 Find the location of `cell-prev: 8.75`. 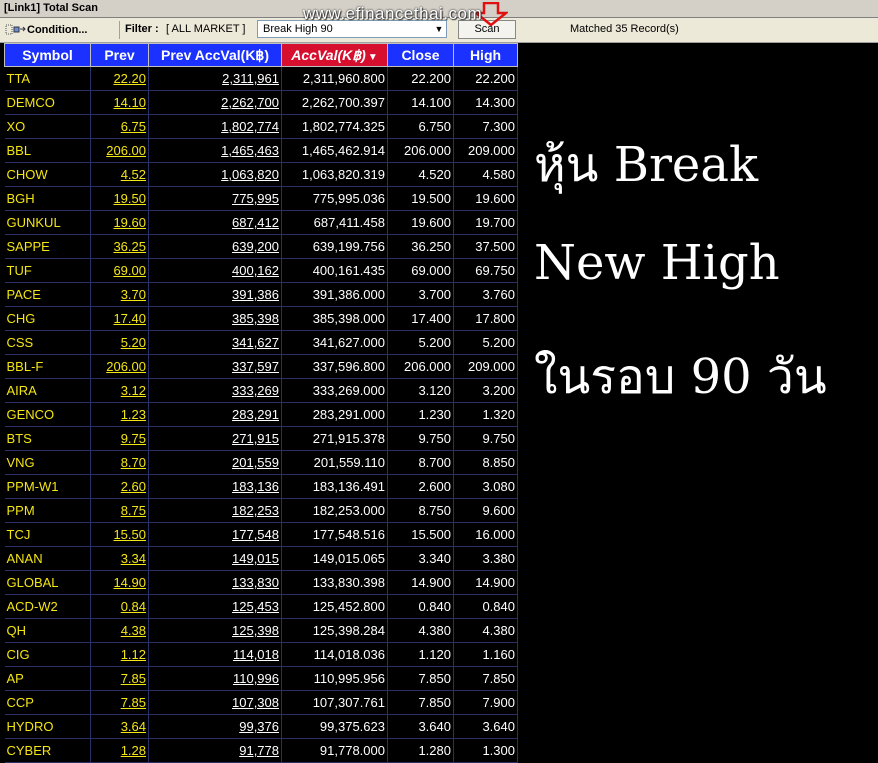

cell-prev: 8.75 is located at coordinates (119, 510).